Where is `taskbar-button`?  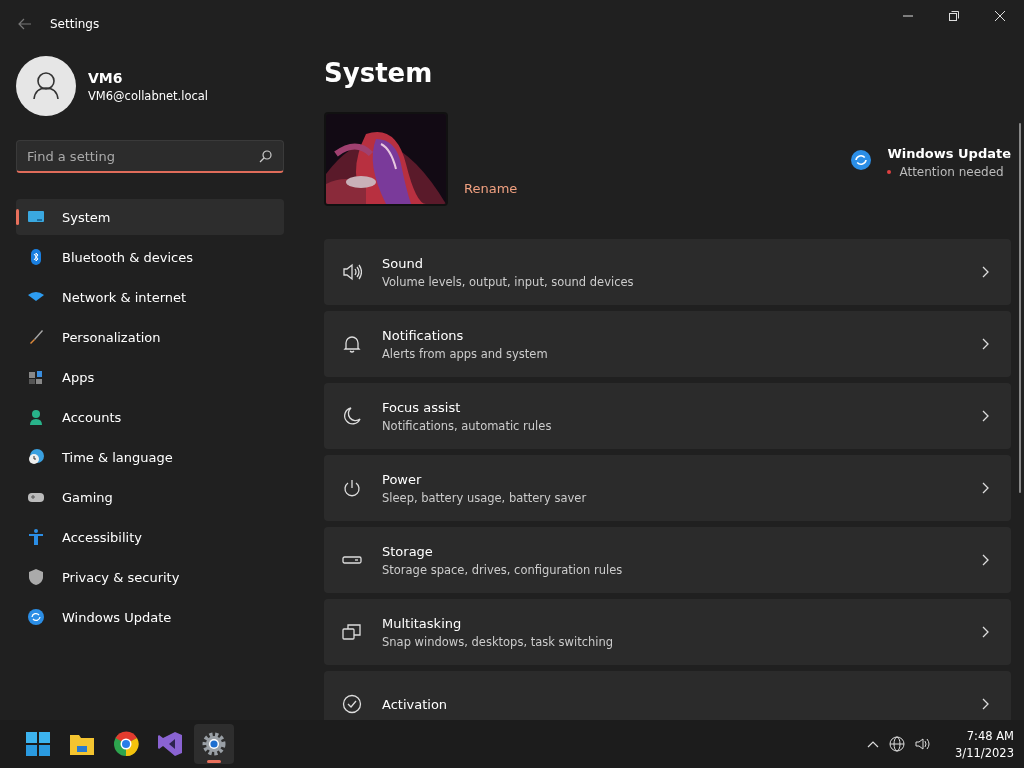
taskbar-button is located at coordinates (214, 744).